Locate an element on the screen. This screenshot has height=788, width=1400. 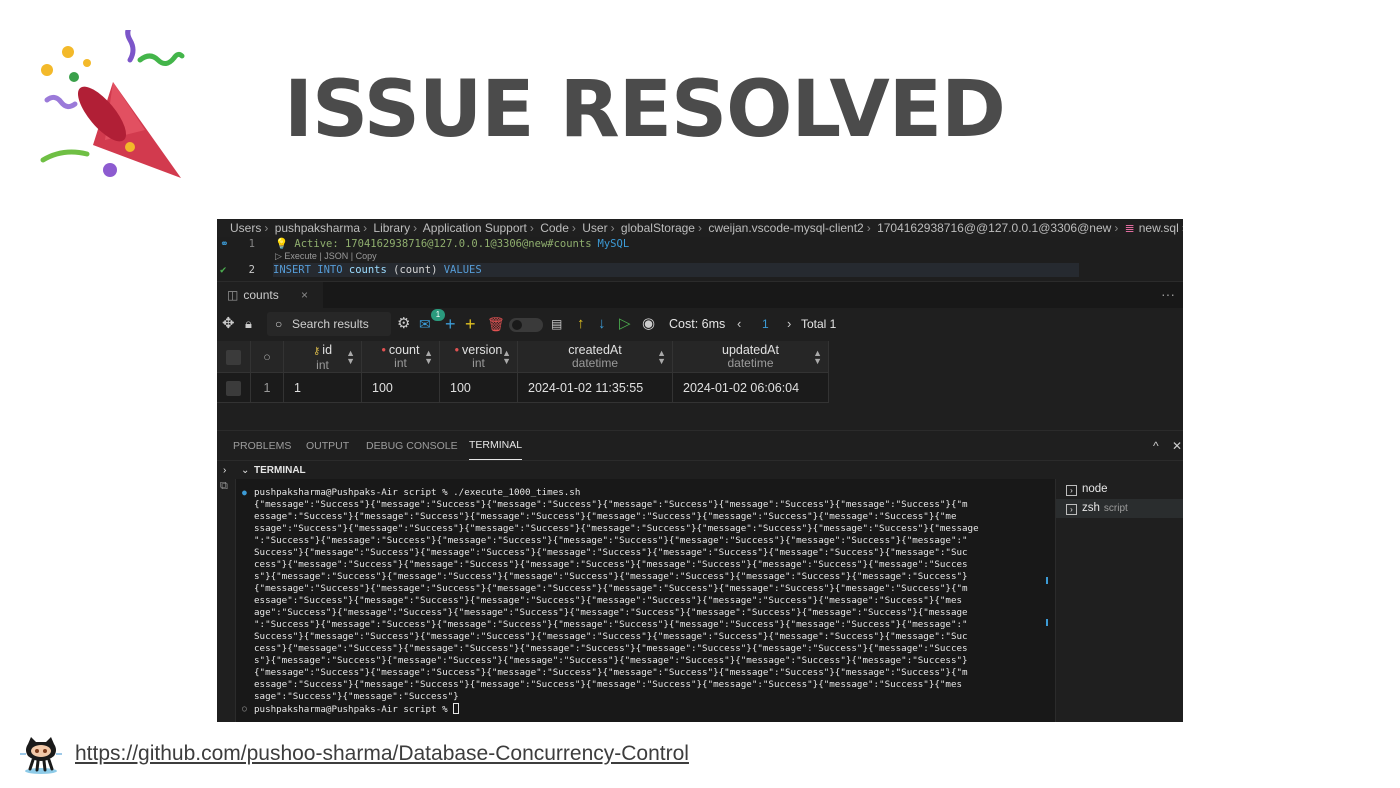
page-number: 1 is located at coordinates (765, 324).